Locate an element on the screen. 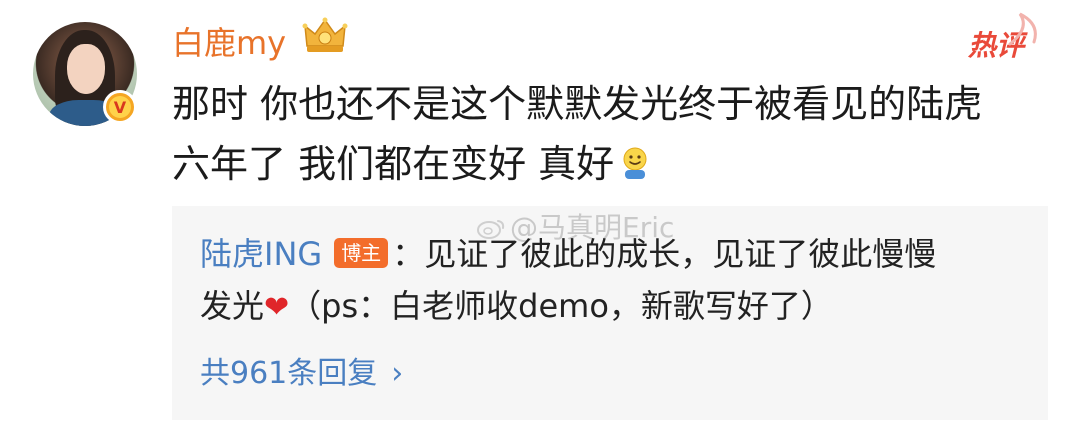 Image resolution: width=1080 pixels, height=443 pixels. reply-line: 陆虎ING 博主 ：见证了彼此的成长，见证了彼此慢慢 is located at coordinates (610, 254).